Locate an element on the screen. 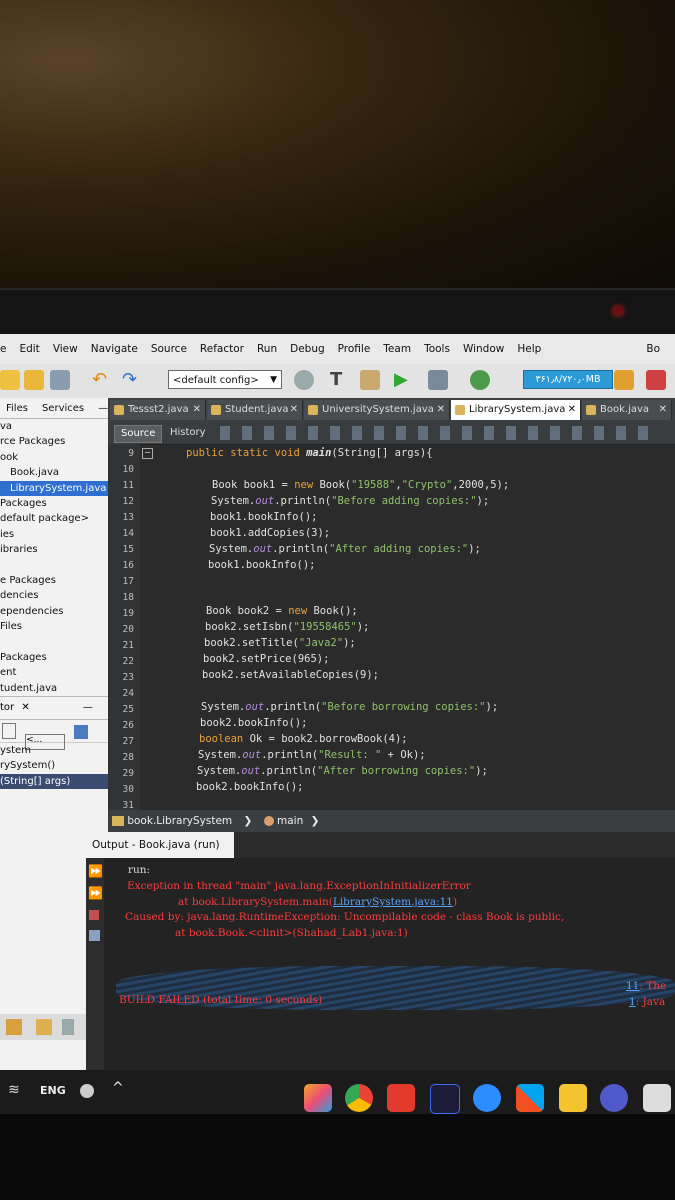 Image resolution: width=675 pixels, height=1200 pixels. menu-help: Help is located at coordinates (529, 349).